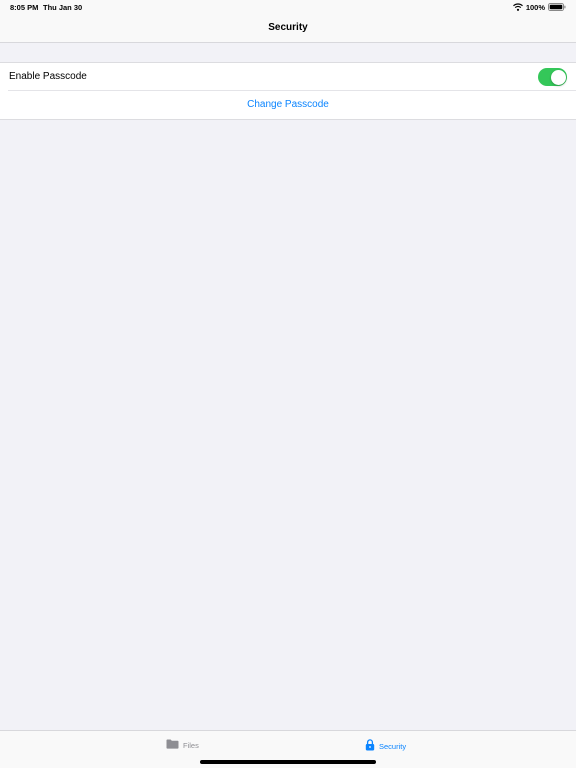 The width and height of the screenshot is (576, 768). What do you see at coordinates (191, 745) in the screenshot?
I see `tab-files-label: Files` at bounding box center [191, 745].